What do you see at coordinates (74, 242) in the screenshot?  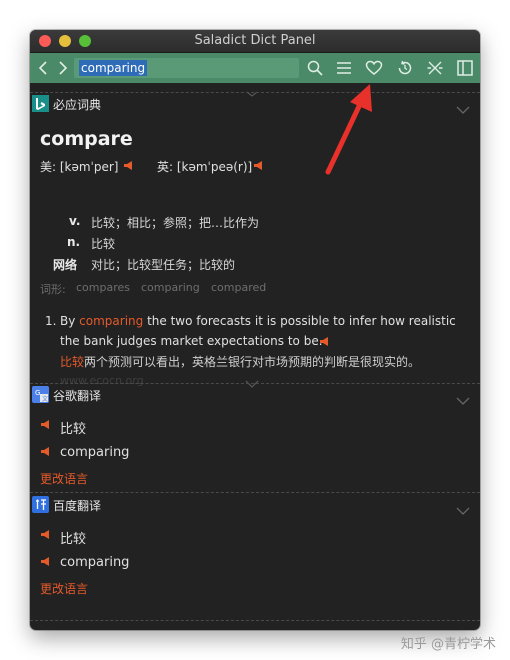 I see `pos-label: n.` at bounding box center [74, 242].